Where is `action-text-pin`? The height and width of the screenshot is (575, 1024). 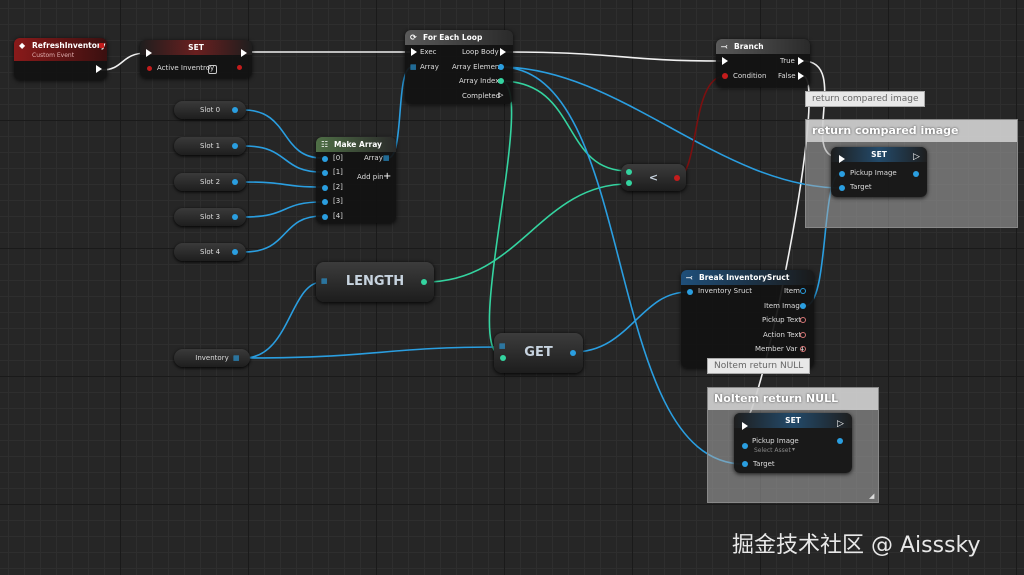
action-text-pin is located at coordinates (803, 335).